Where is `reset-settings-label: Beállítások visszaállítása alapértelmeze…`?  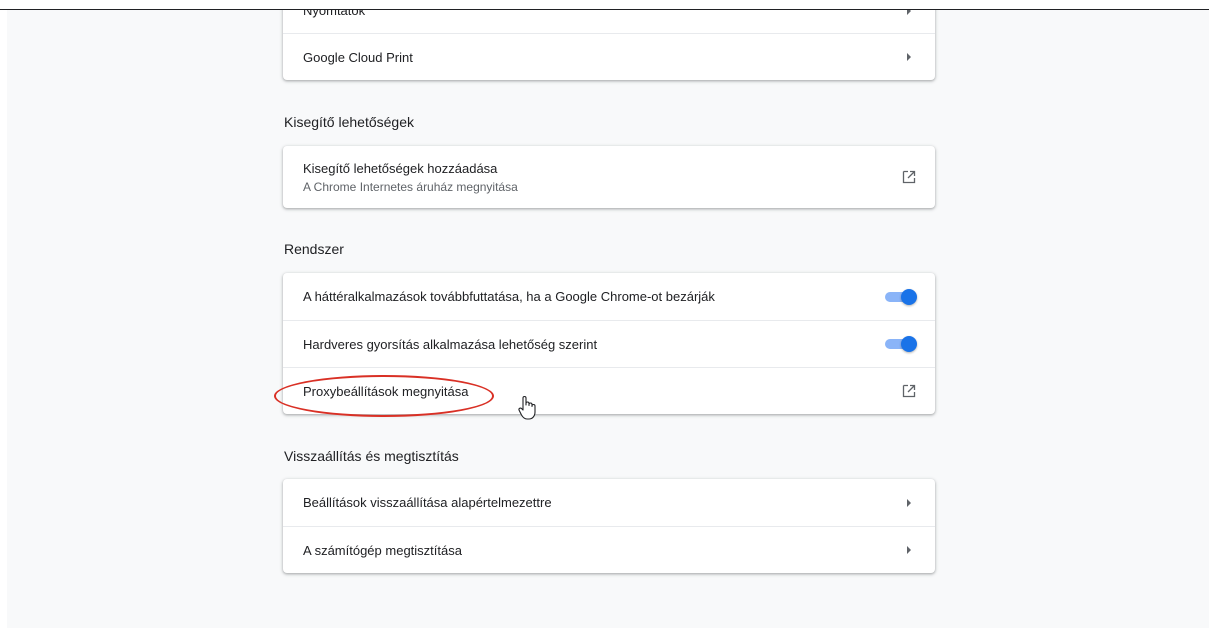 reset-settings-label: Beállítások visszaállítása alapértelmeze… is located at coordinates (427, 502).